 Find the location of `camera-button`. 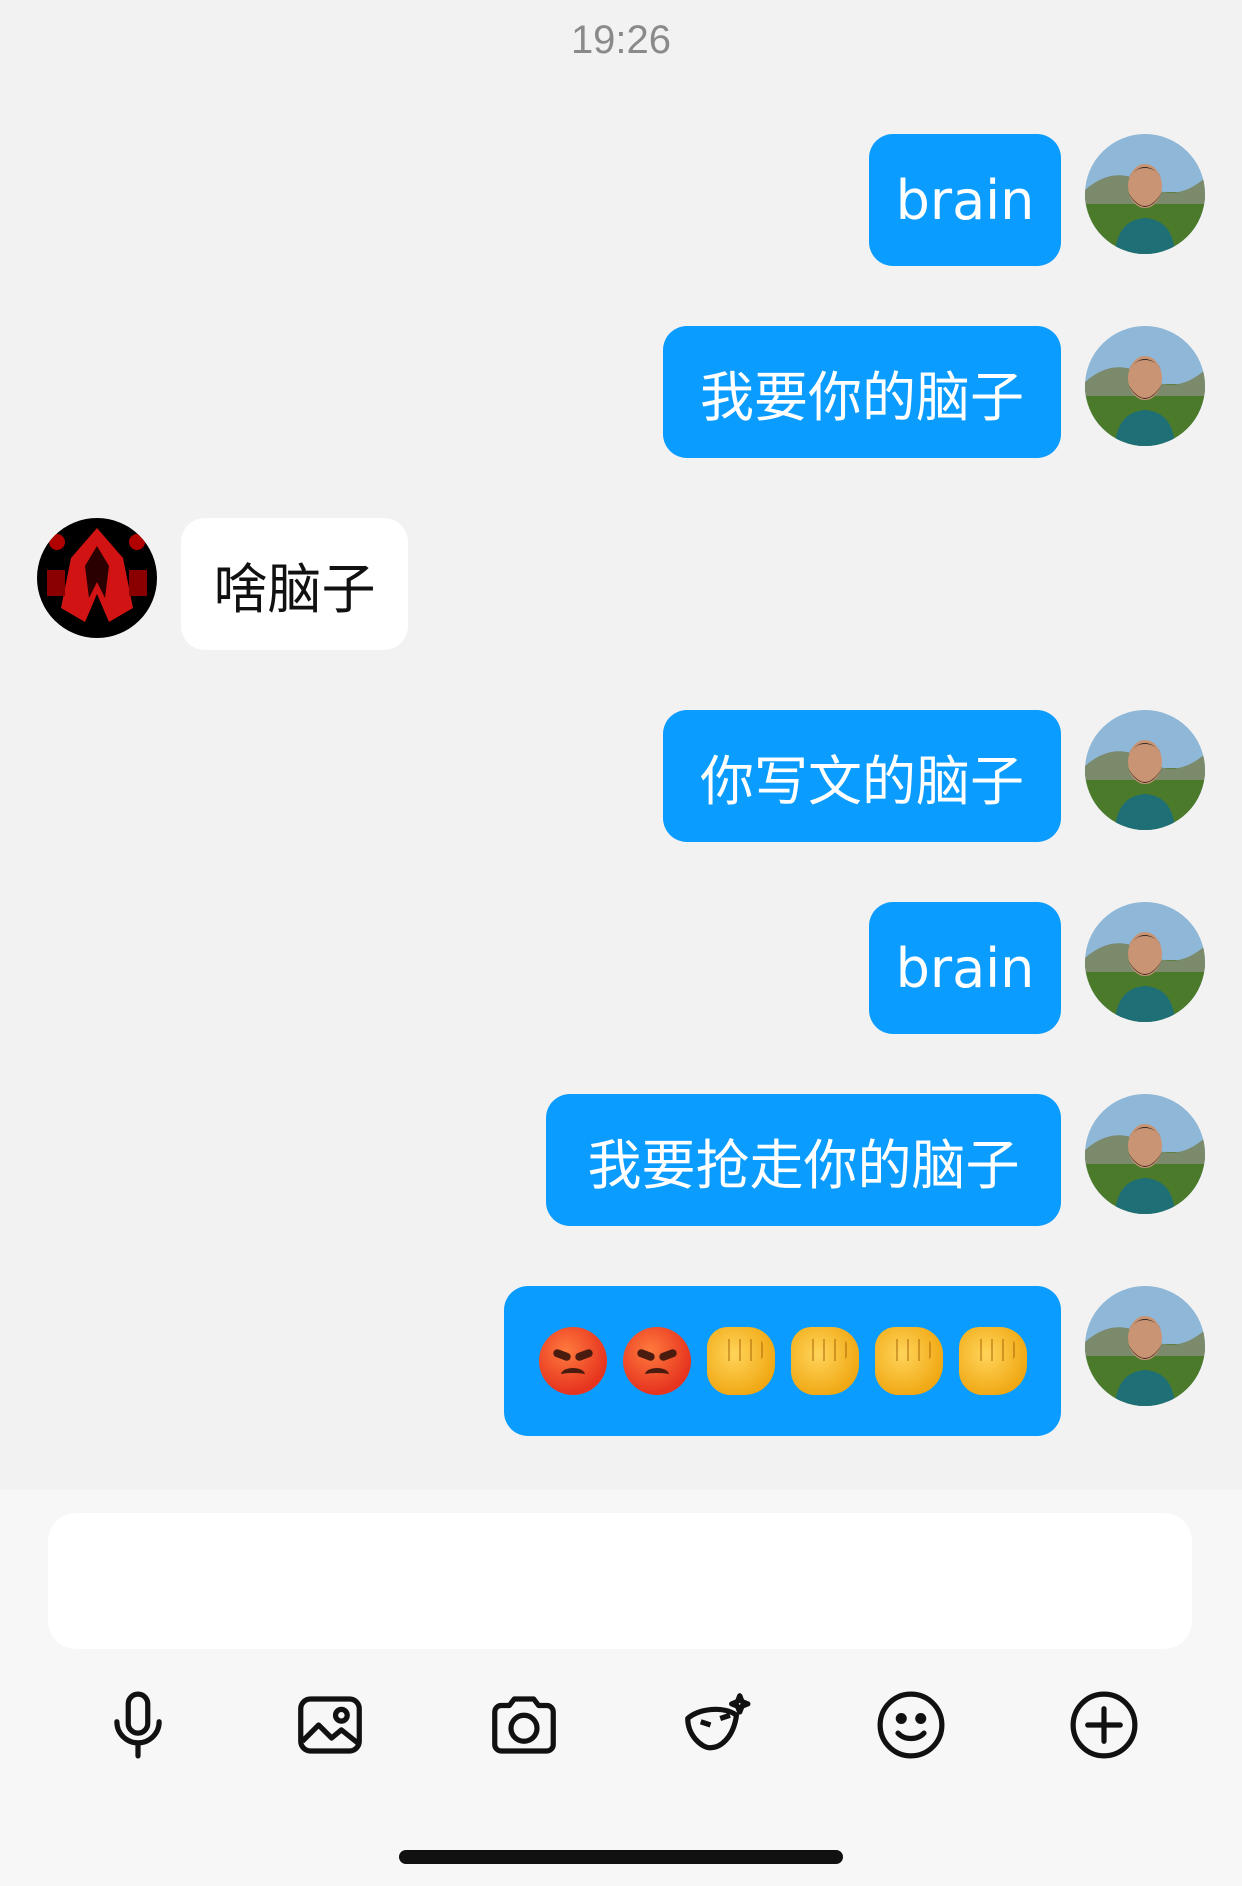

camera-button is located at coordinates (524, 1725).